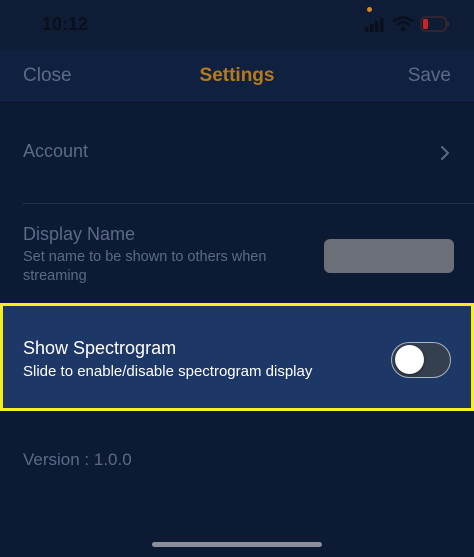 This screenshot has width=474, height=557. What do you see at coordinates (56, 151) in the screenshot?
I see `account-label: Account` at bounding box center [56, 151].